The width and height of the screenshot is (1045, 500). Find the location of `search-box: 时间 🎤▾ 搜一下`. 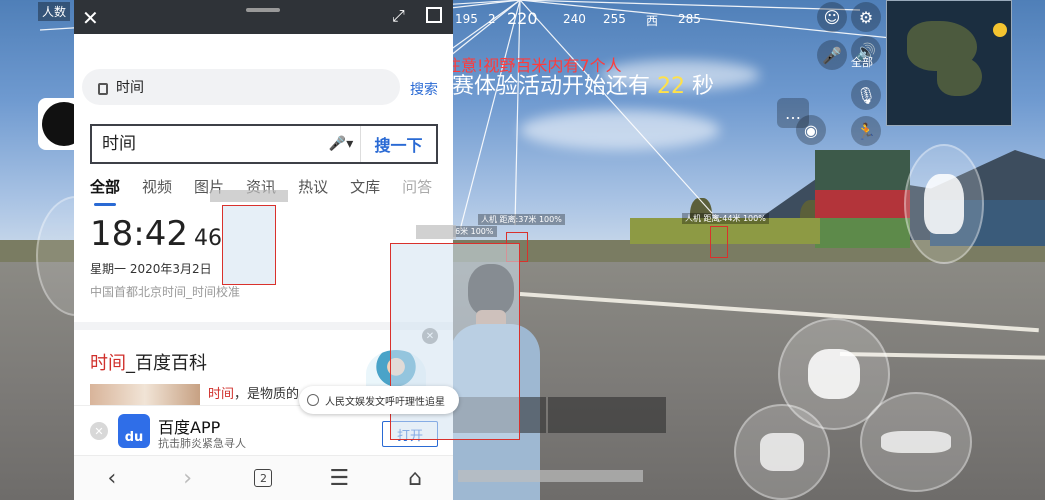

search-box: 时间 🎤▾ 搜一下 is located at coordinates (264, 144).